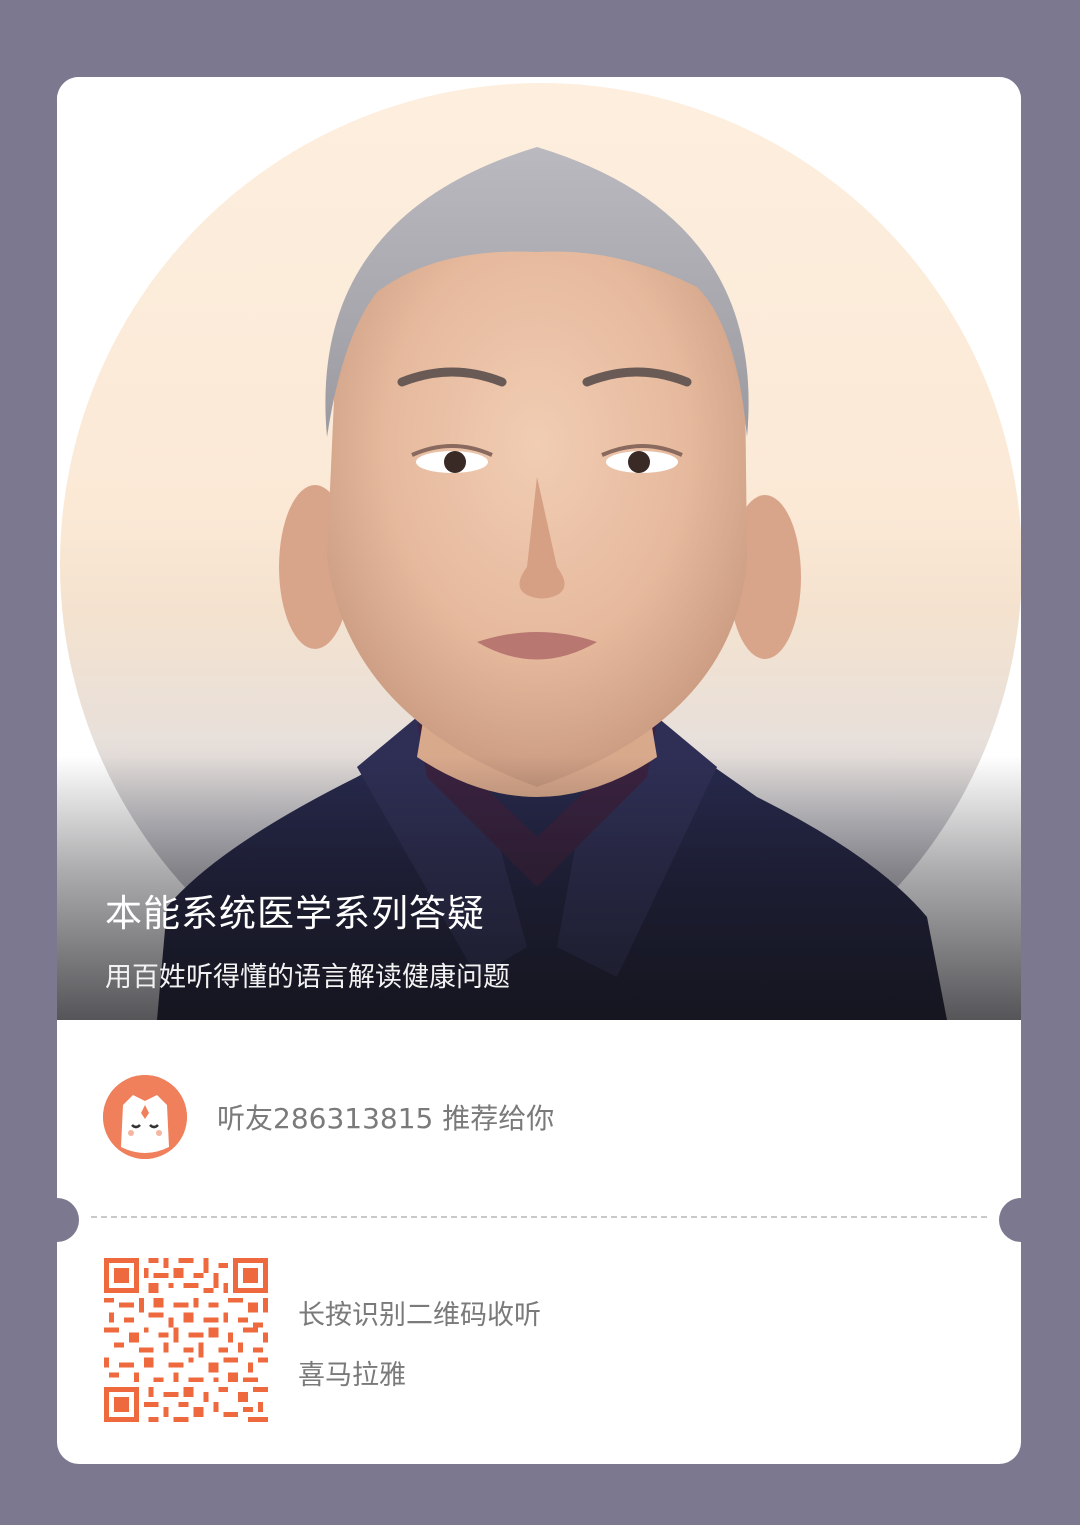 This screenshot has height=1525, width=1080. I want to click on ticket-notch-left, so click(68, 1220).